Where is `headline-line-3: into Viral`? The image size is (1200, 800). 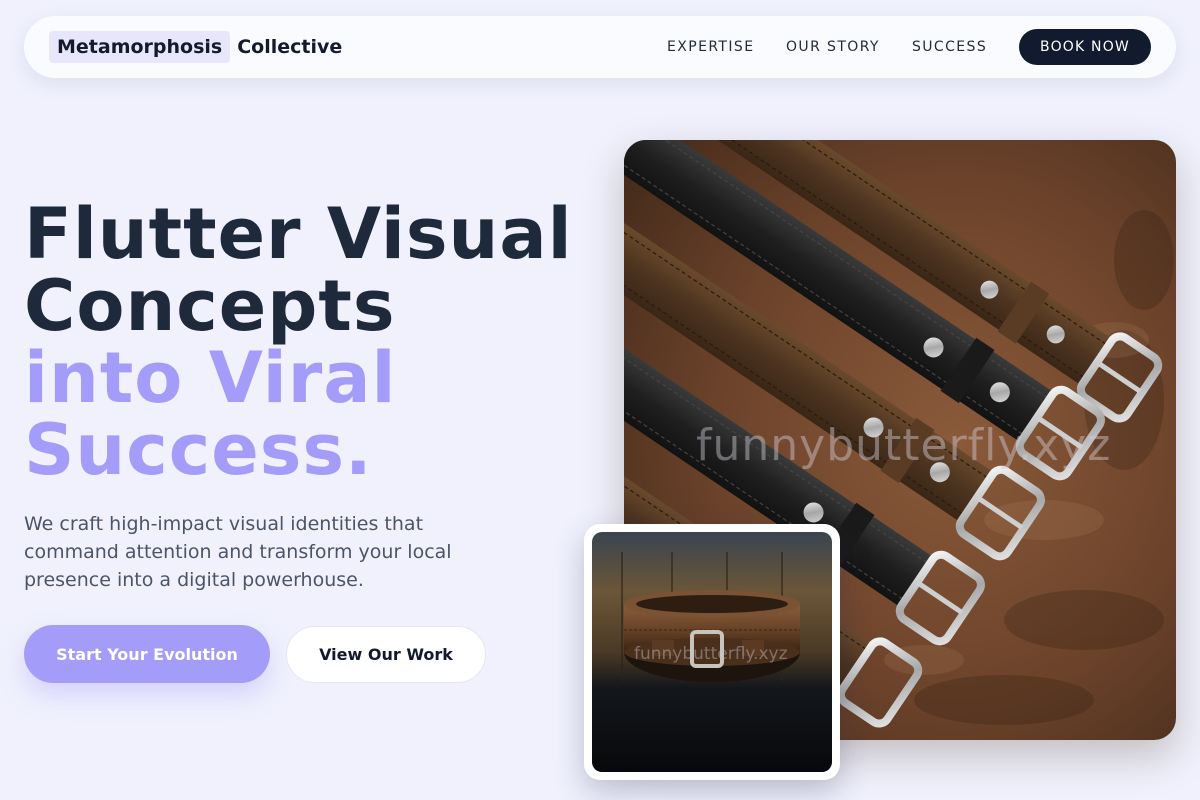 headline-line-3: into Viral is located at coordinates (210, 378).